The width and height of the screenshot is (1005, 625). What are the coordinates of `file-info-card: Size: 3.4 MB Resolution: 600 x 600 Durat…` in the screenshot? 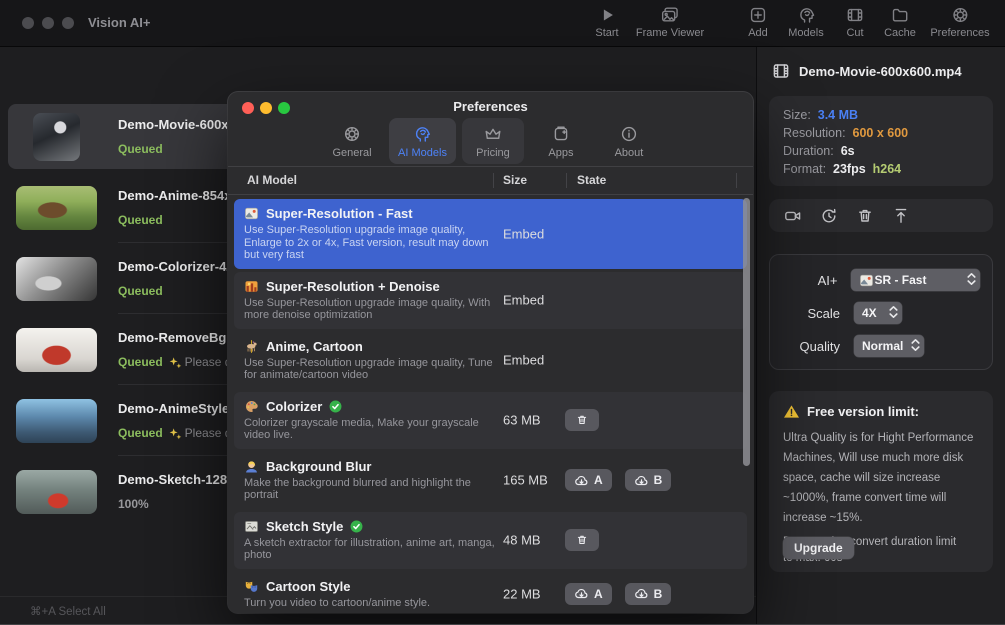 It's located at (881, 141).